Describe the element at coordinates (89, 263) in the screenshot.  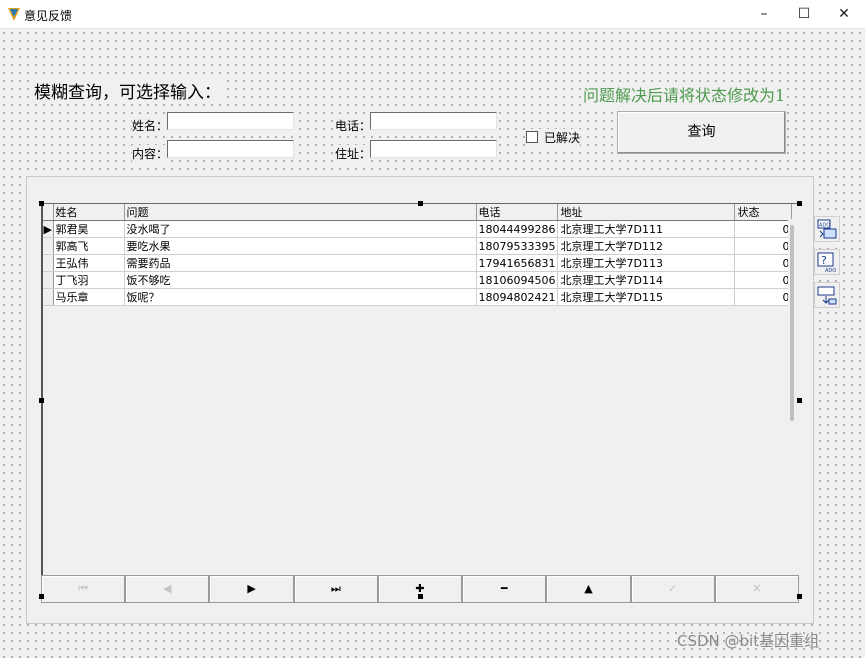
I see `cell-name: 王弘伟` at that location.